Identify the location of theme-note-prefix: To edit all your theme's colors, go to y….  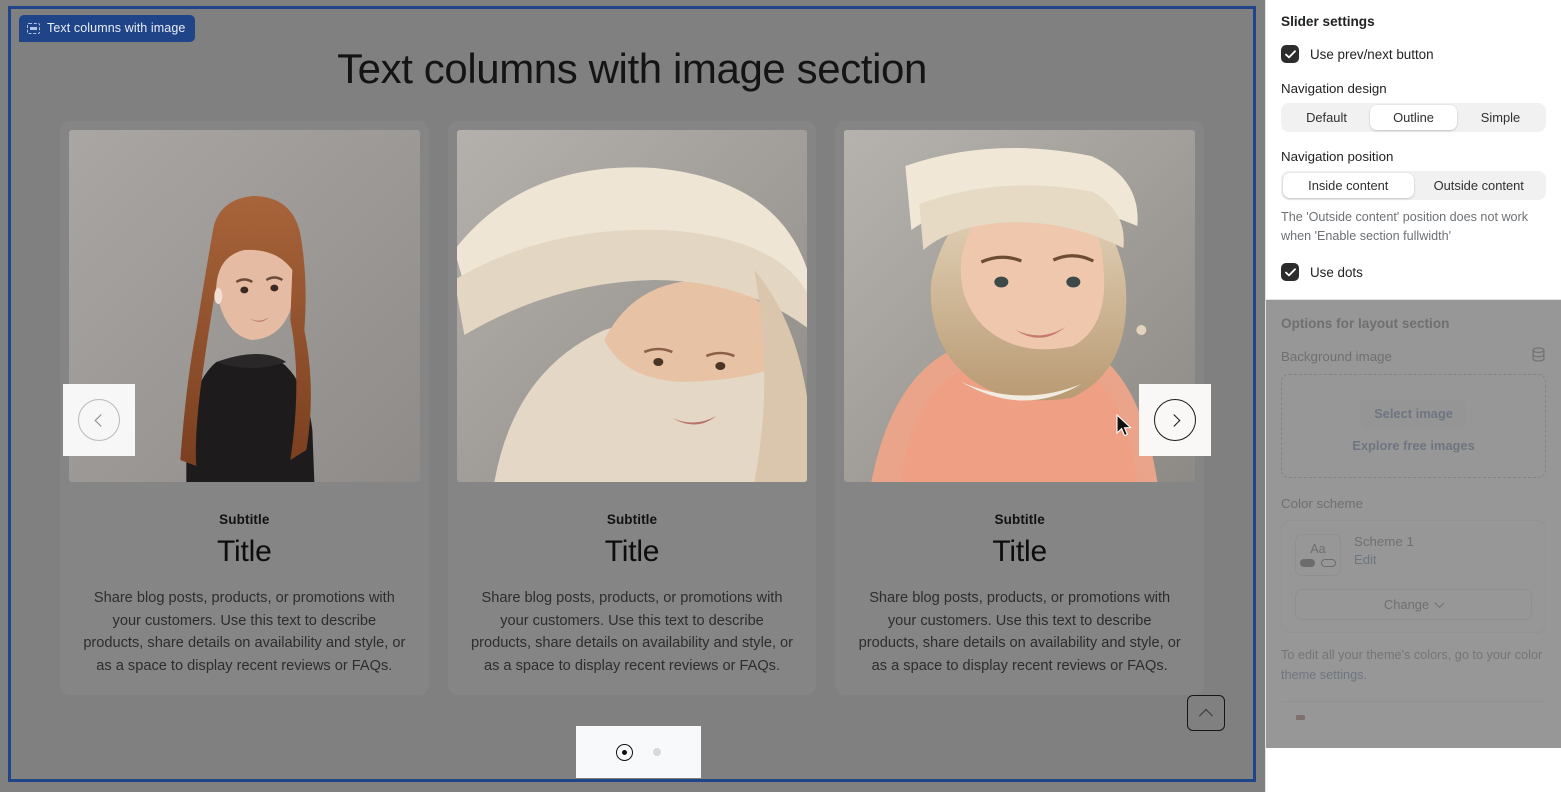
(1412, 655).